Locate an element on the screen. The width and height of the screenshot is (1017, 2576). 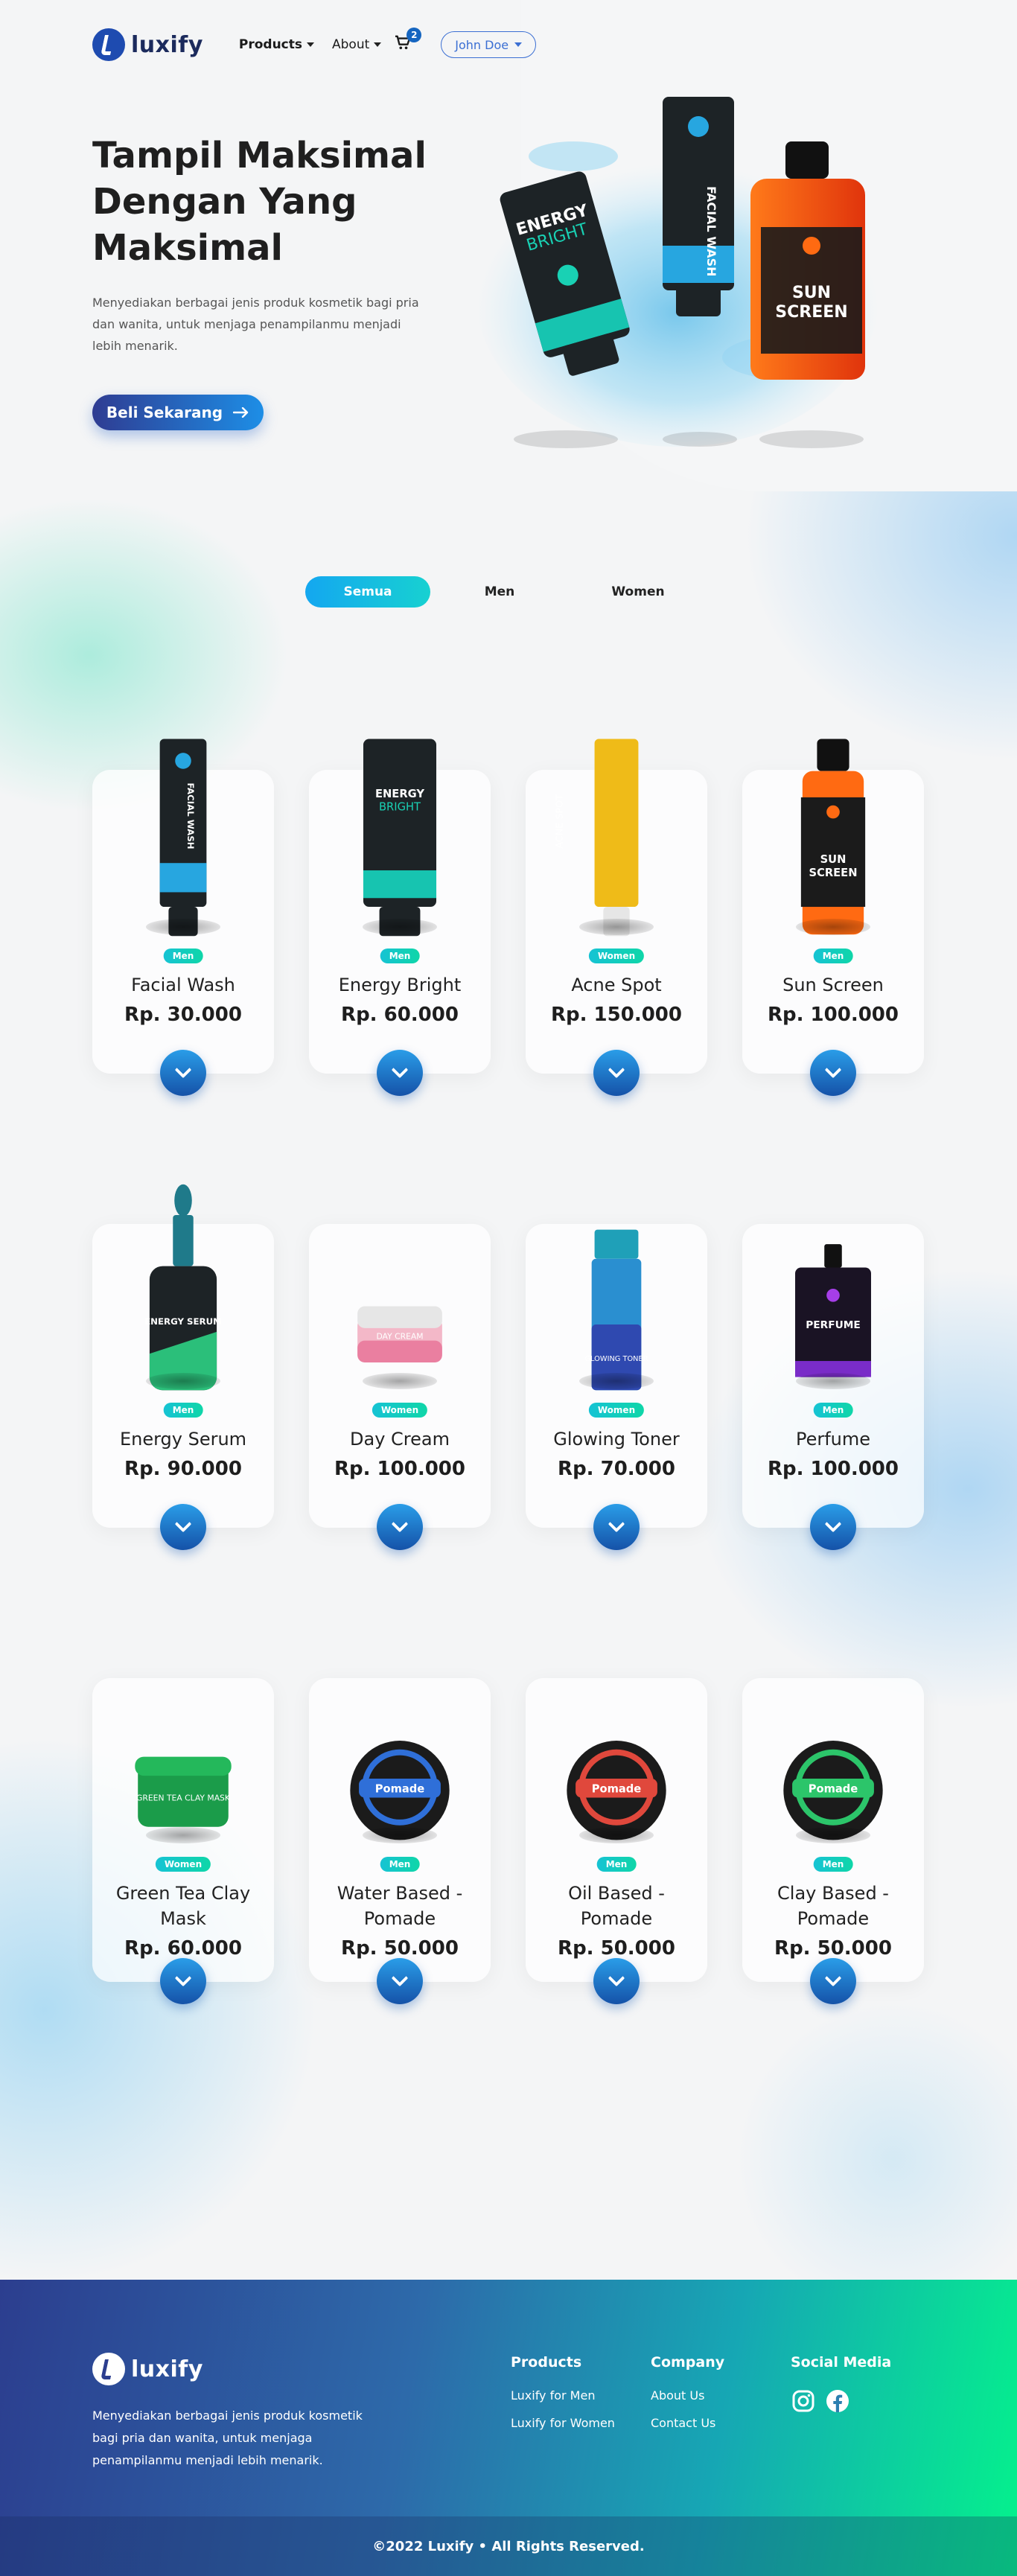
facebook-icon is located at coordinates (837, 2401).